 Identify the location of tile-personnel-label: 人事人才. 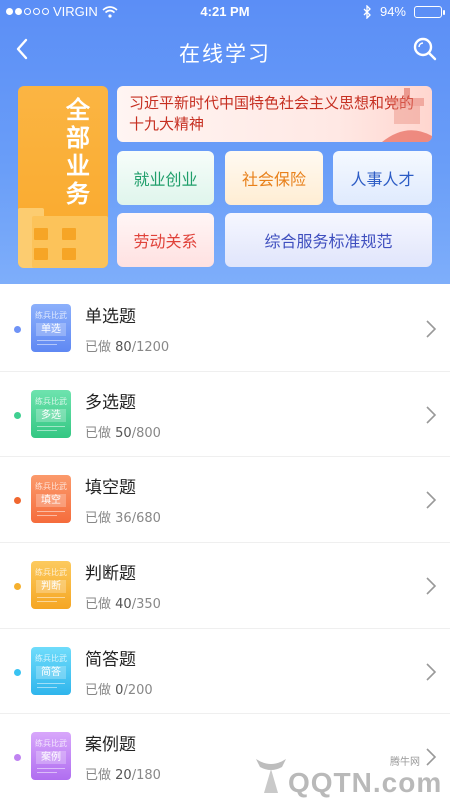
(382, 179).